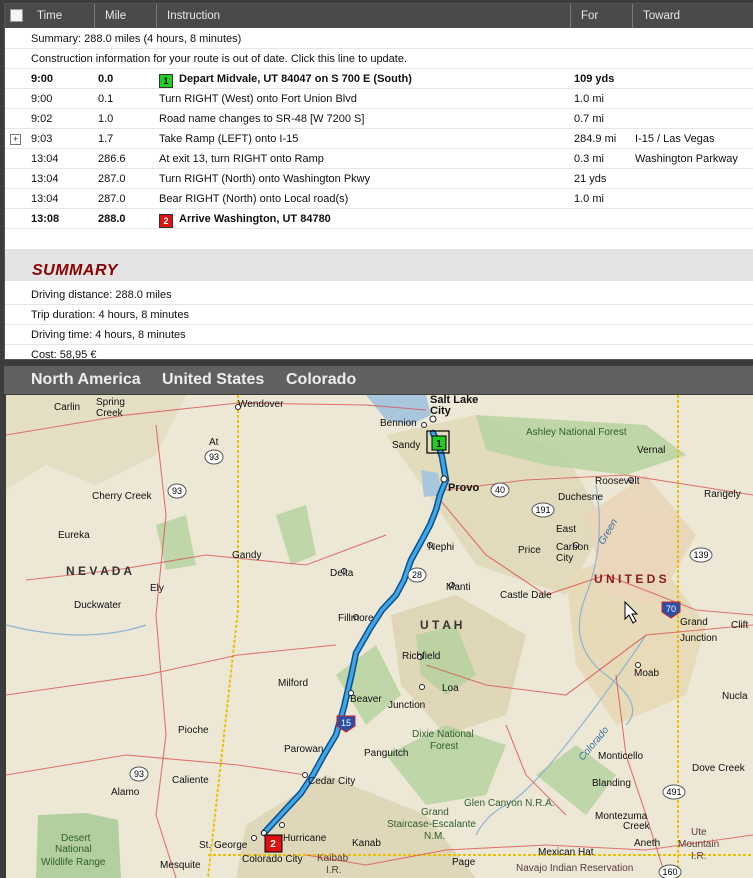  Describe the element at coordinates (458, 587) in the screenshot. I see `label-manti: Manti` at that location.